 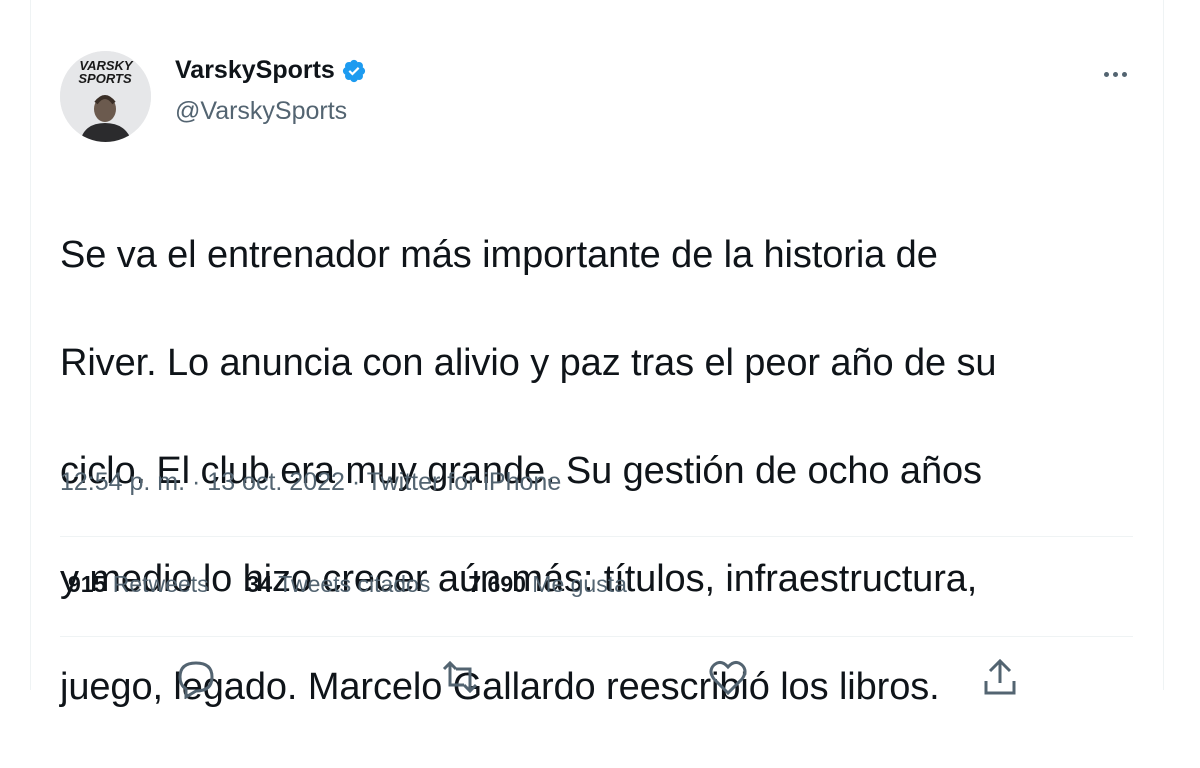 I want to click on like-icon, so click(x=728, y=677).